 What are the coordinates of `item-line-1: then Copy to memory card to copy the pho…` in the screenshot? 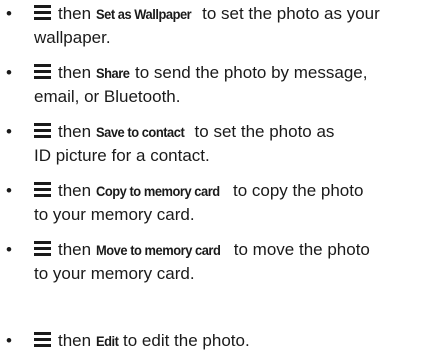 It's located at (226, 191).